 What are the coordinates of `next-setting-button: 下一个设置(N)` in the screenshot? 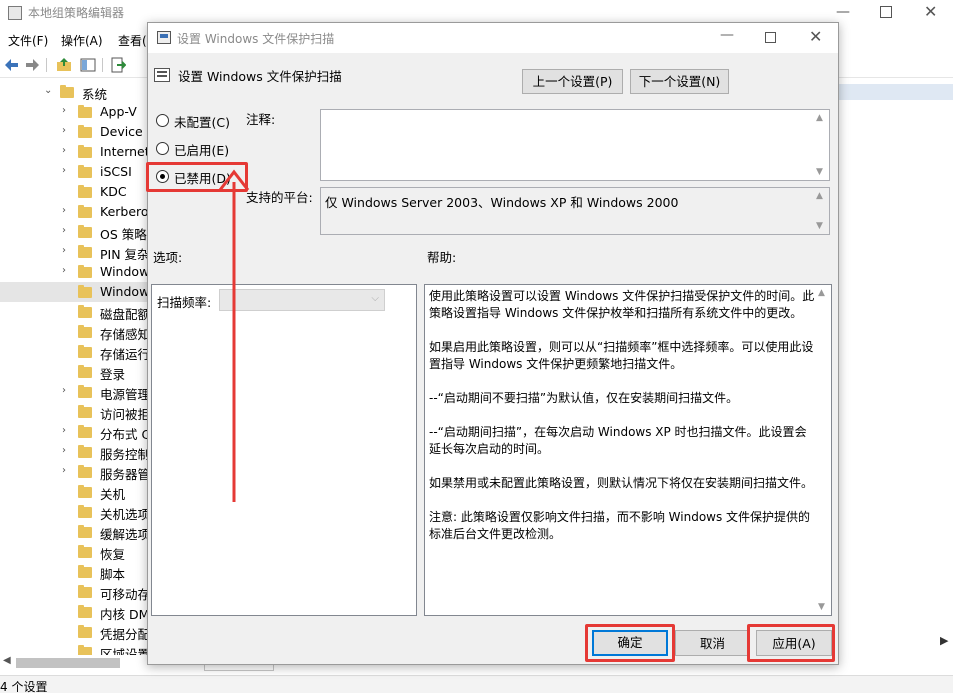 It's located at (679, 81).